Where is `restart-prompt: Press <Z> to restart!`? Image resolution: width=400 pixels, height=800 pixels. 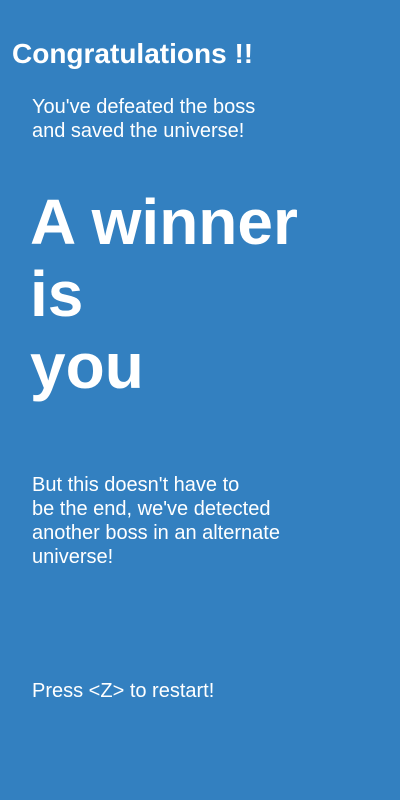 restart-prompt: Press <Z> to restart! is located at coordinates (123, 691).